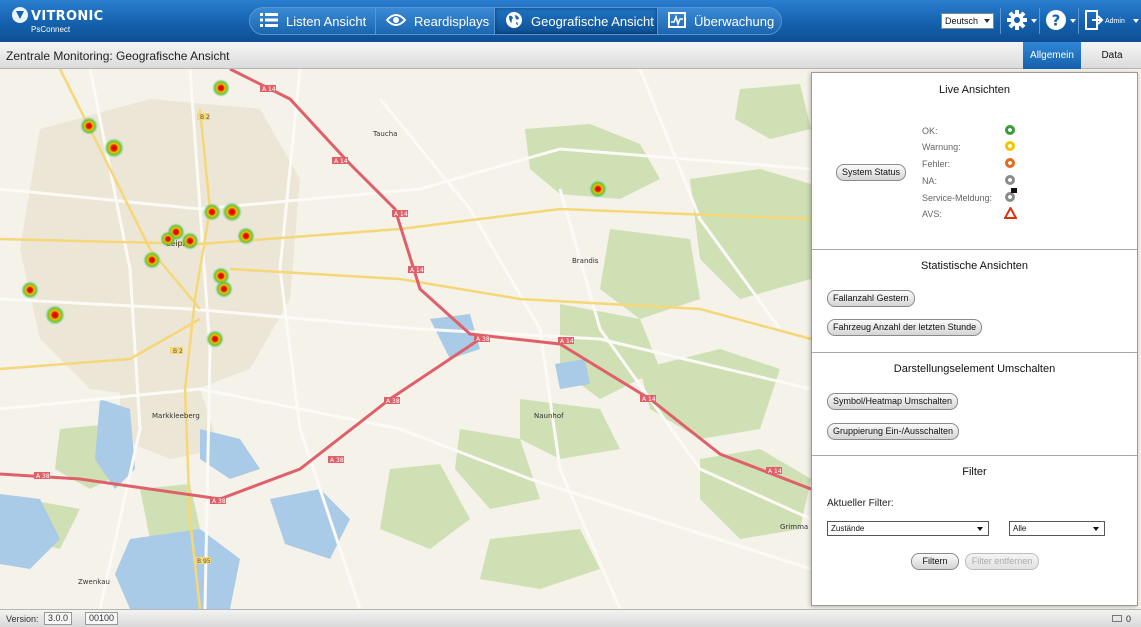  Describe the element at coordinates (396, 21) in the screenshot. I see `eye-icon` at that location.